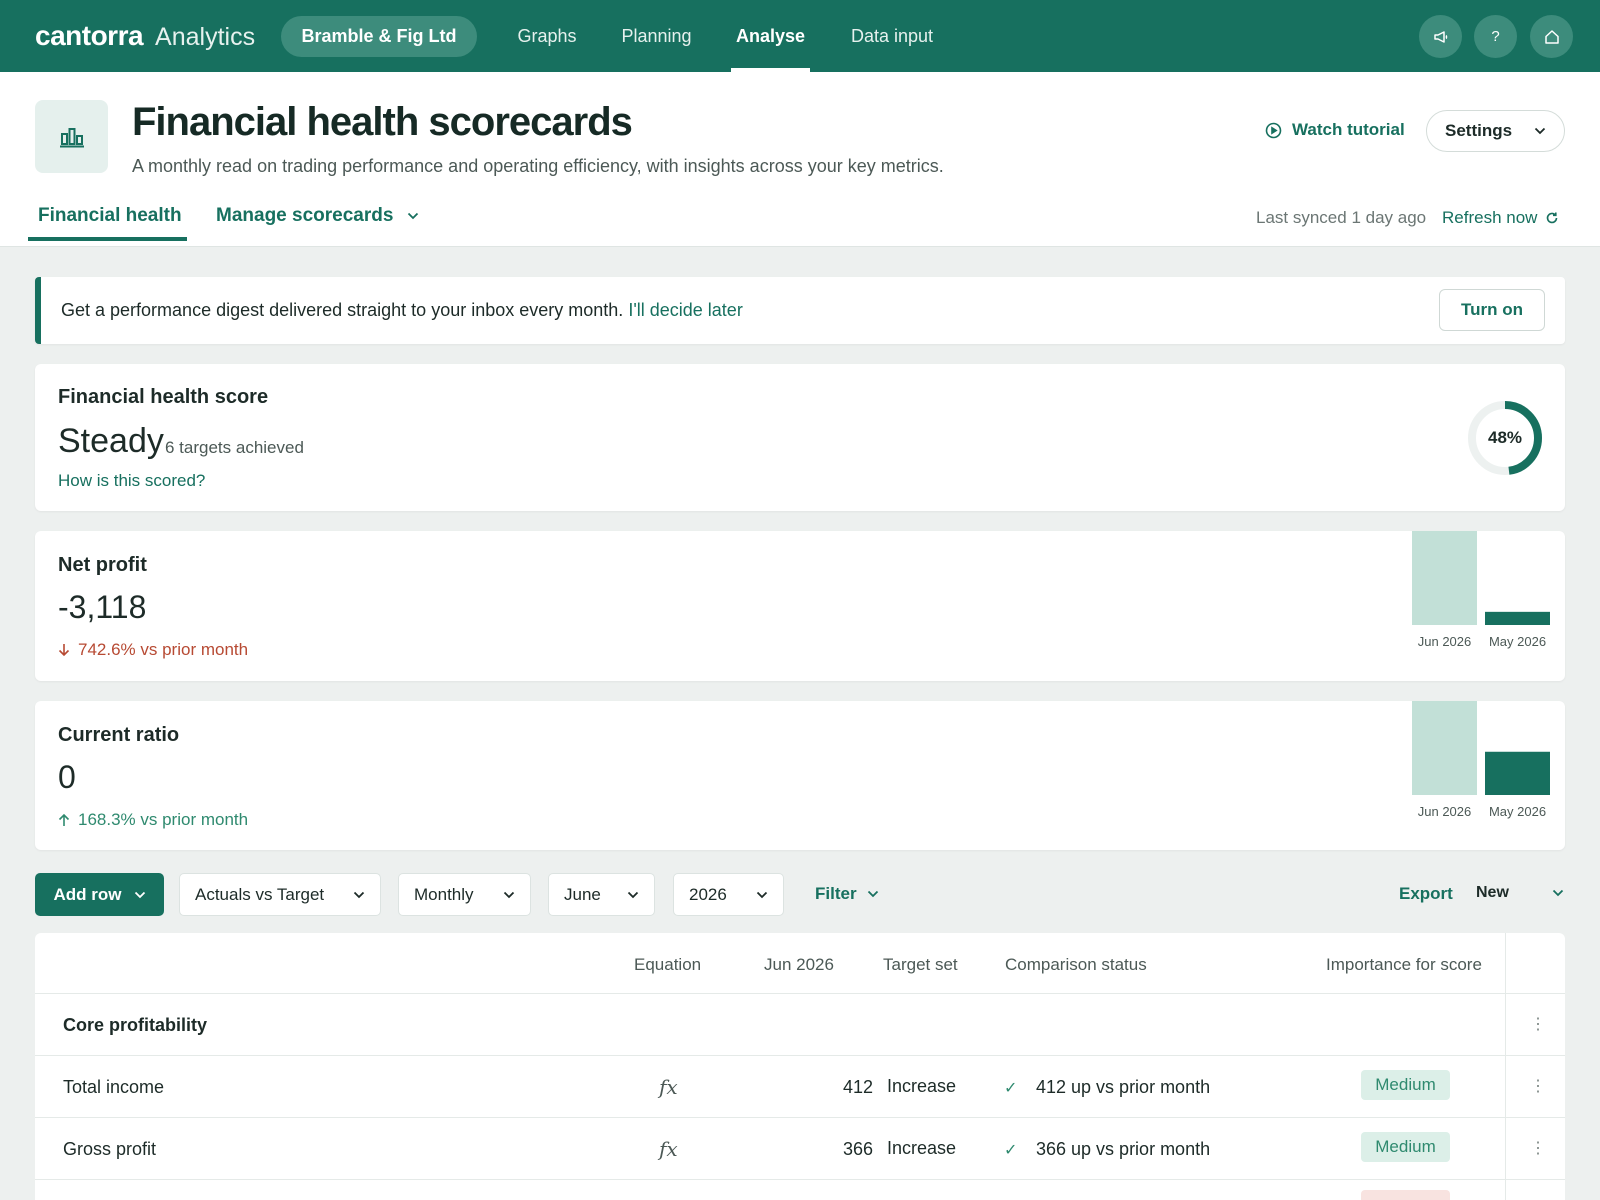 Image resolution: width=1600 pixels, height=1200 pixels. Describe the element at coordinates (71, 136) in the screenshot. I see `scorecard-icon` at that location.